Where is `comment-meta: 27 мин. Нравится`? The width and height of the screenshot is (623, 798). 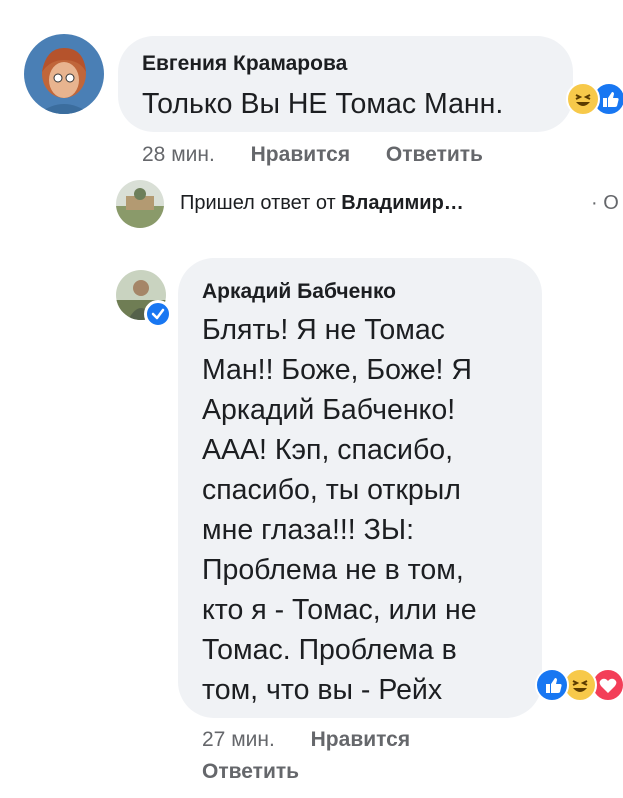 comment-meta: 27 мин. Нравится is located at coordinates (306, 740).